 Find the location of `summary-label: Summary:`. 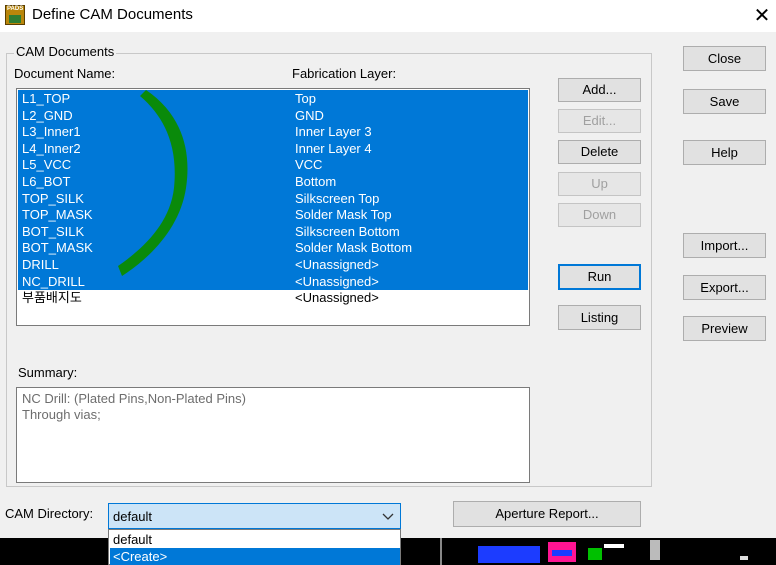

summary-label: Summary: is located at coordinates (48, 372).